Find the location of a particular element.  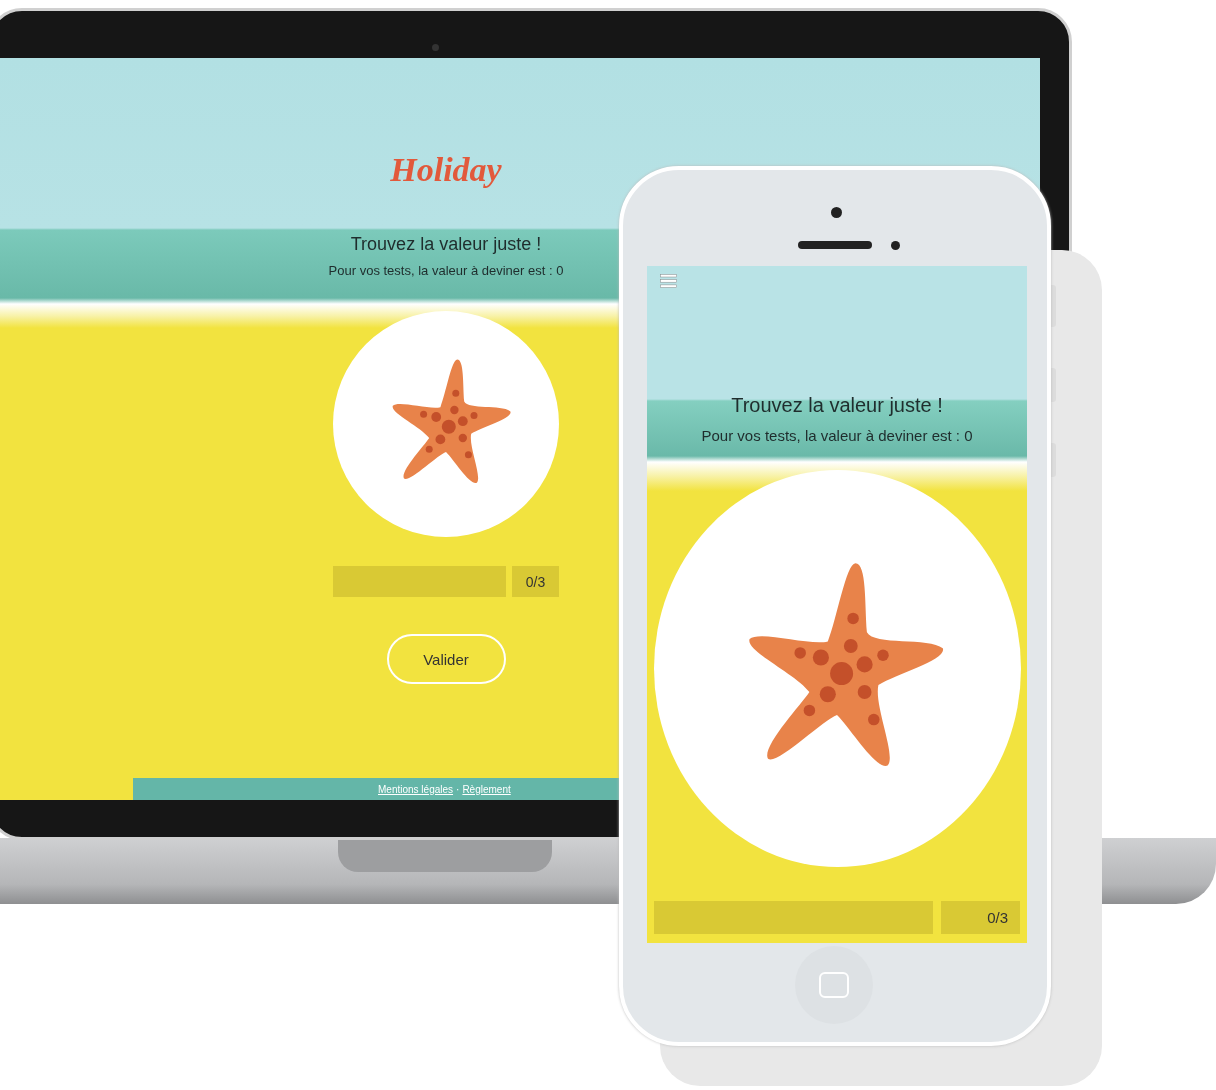

home-square-icon is located at coordinates (834, 985).